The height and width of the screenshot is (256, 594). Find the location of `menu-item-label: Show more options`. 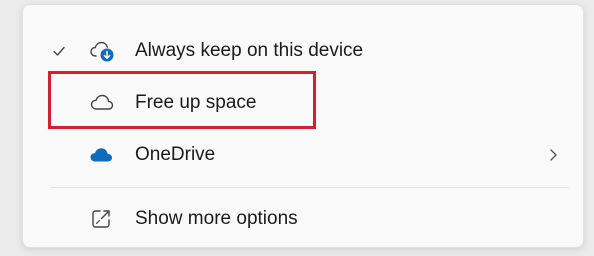

menu-item-label: Show more options is located at coordinates (216, 218).